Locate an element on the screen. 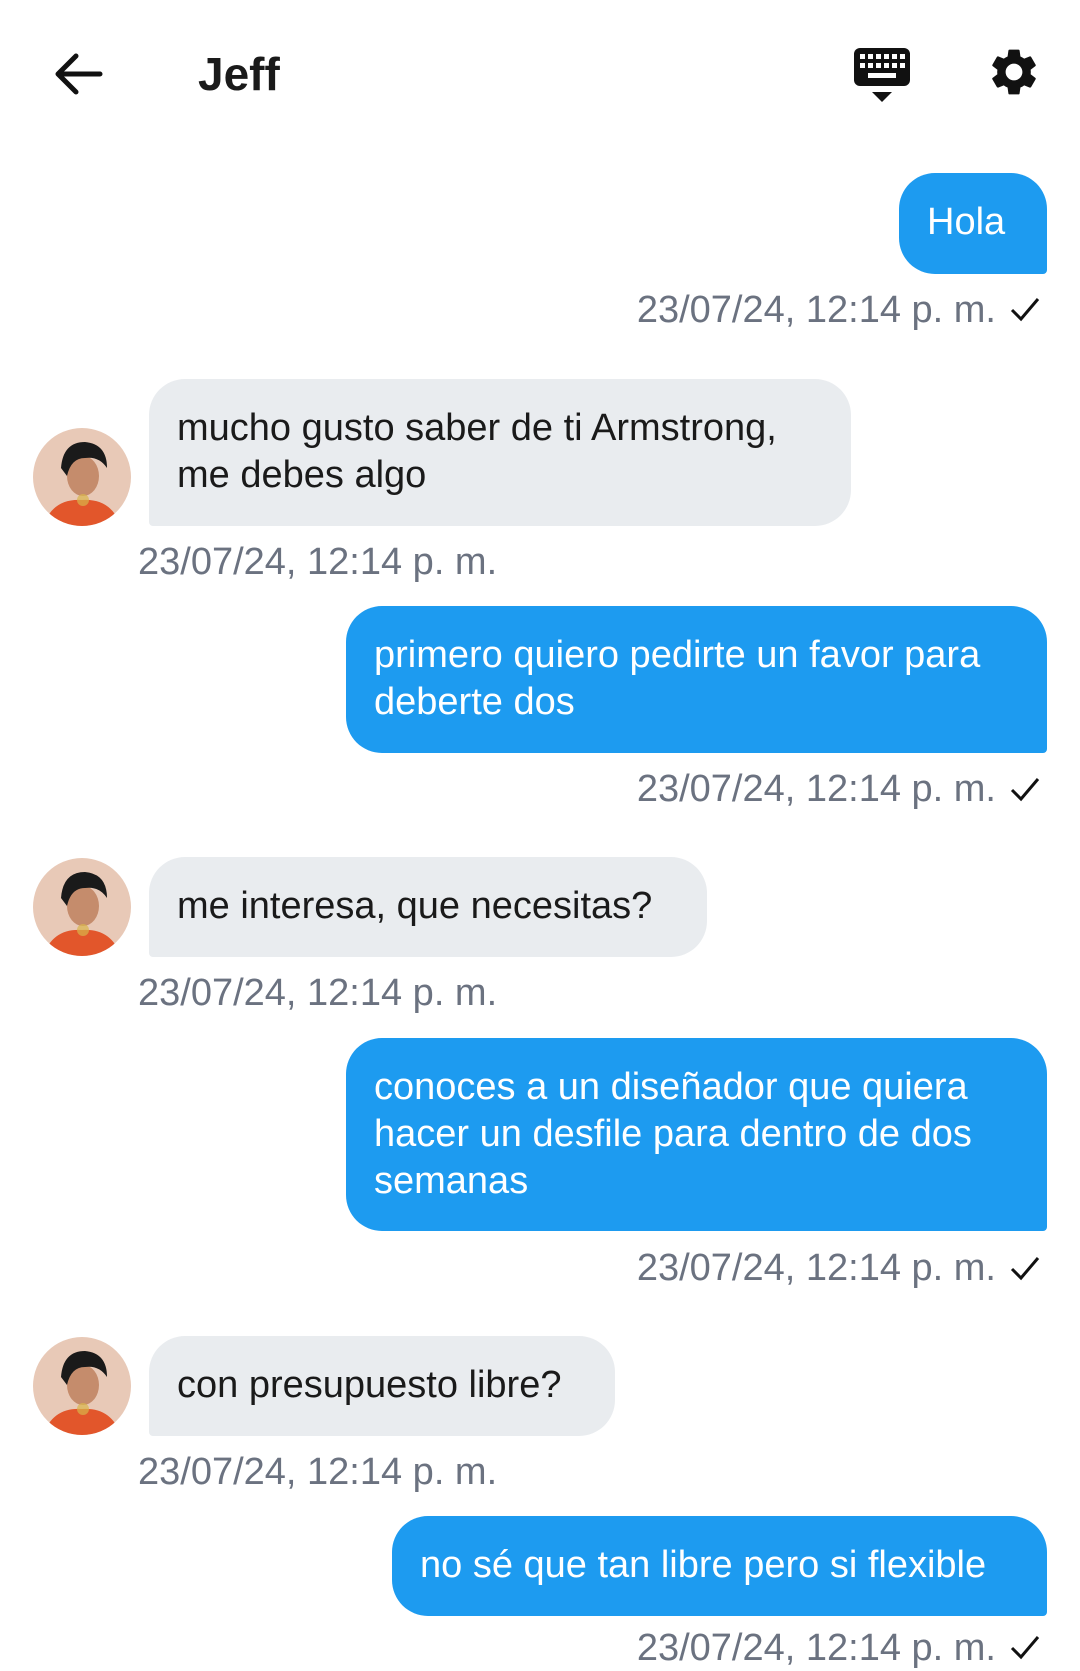  message-bubble-sent: Hola is located at coordinates (973, 223).